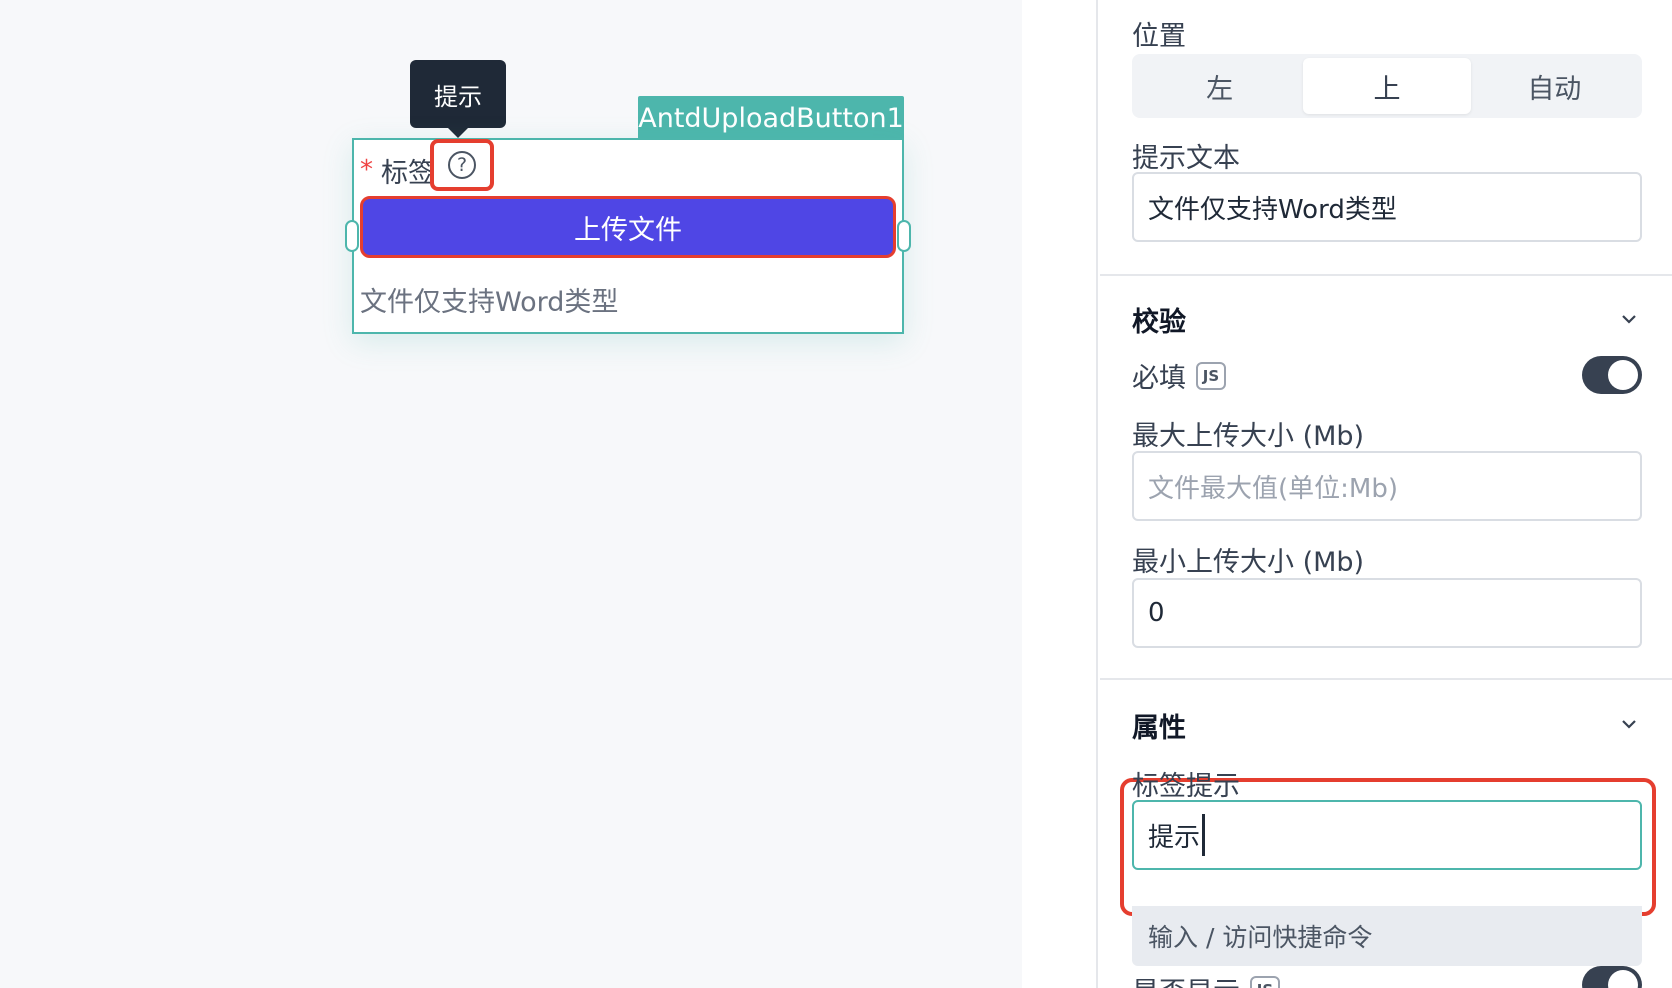 This screenshot has height=988, width=1672. What do you see at coordinates (1060, 494) in the screenshot?
I see `panel-gutter` at bounding box center [1060, 494].